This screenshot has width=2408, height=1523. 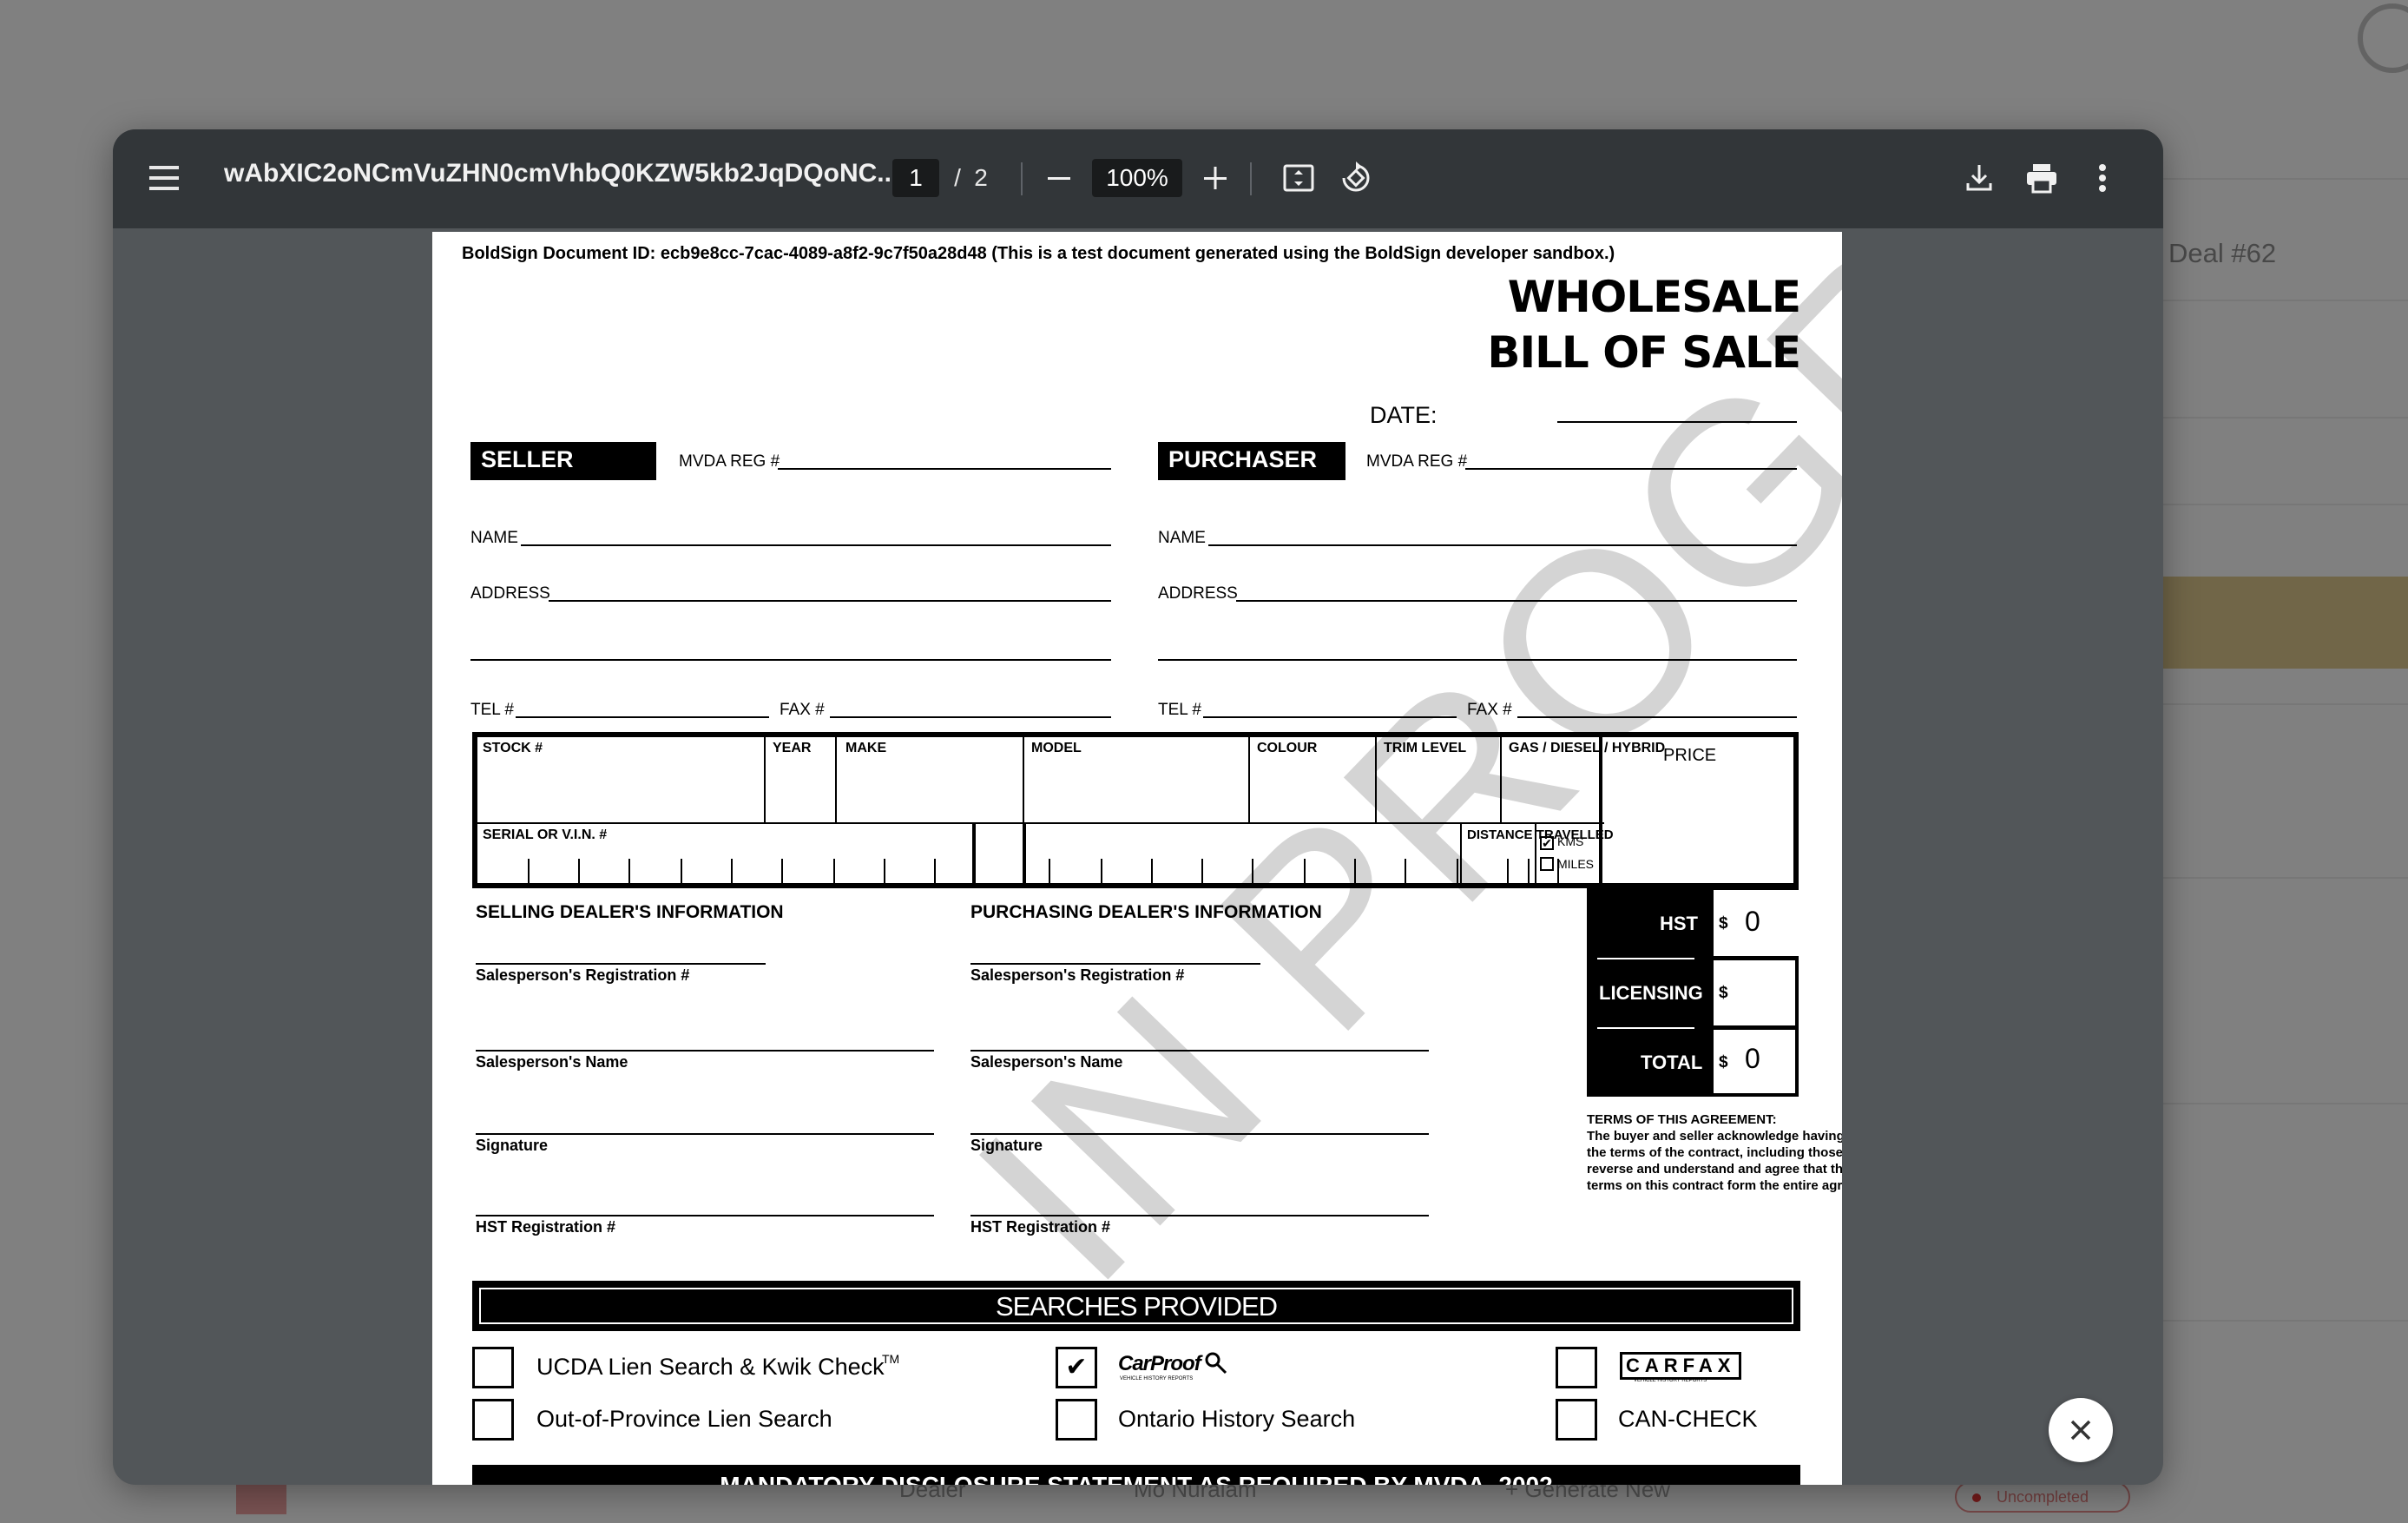 What do you see at coordinates (1404, 415) in the screenshot?
I see `date-label: DATE:` at bounding box center [1404, 415].